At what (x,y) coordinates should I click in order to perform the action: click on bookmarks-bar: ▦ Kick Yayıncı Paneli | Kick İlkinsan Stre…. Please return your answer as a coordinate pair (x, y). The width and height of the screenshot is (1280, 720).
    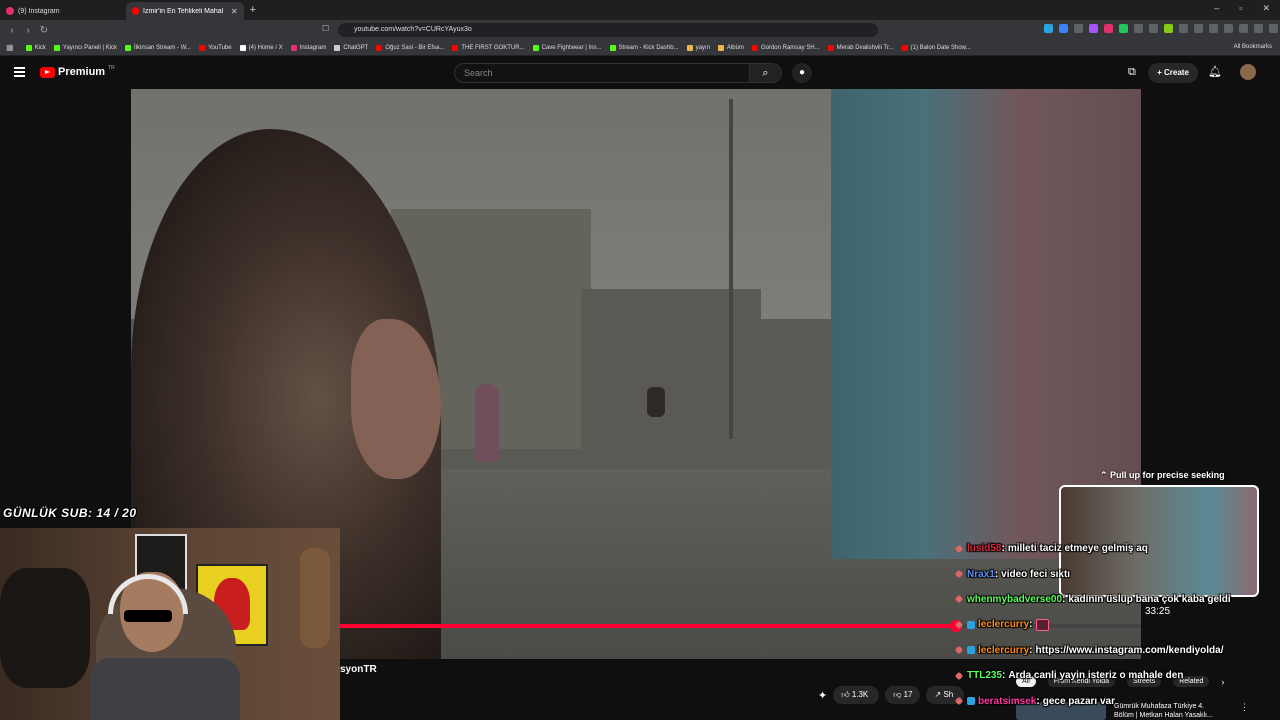
    Looking at the image, I should click on (640, 48).